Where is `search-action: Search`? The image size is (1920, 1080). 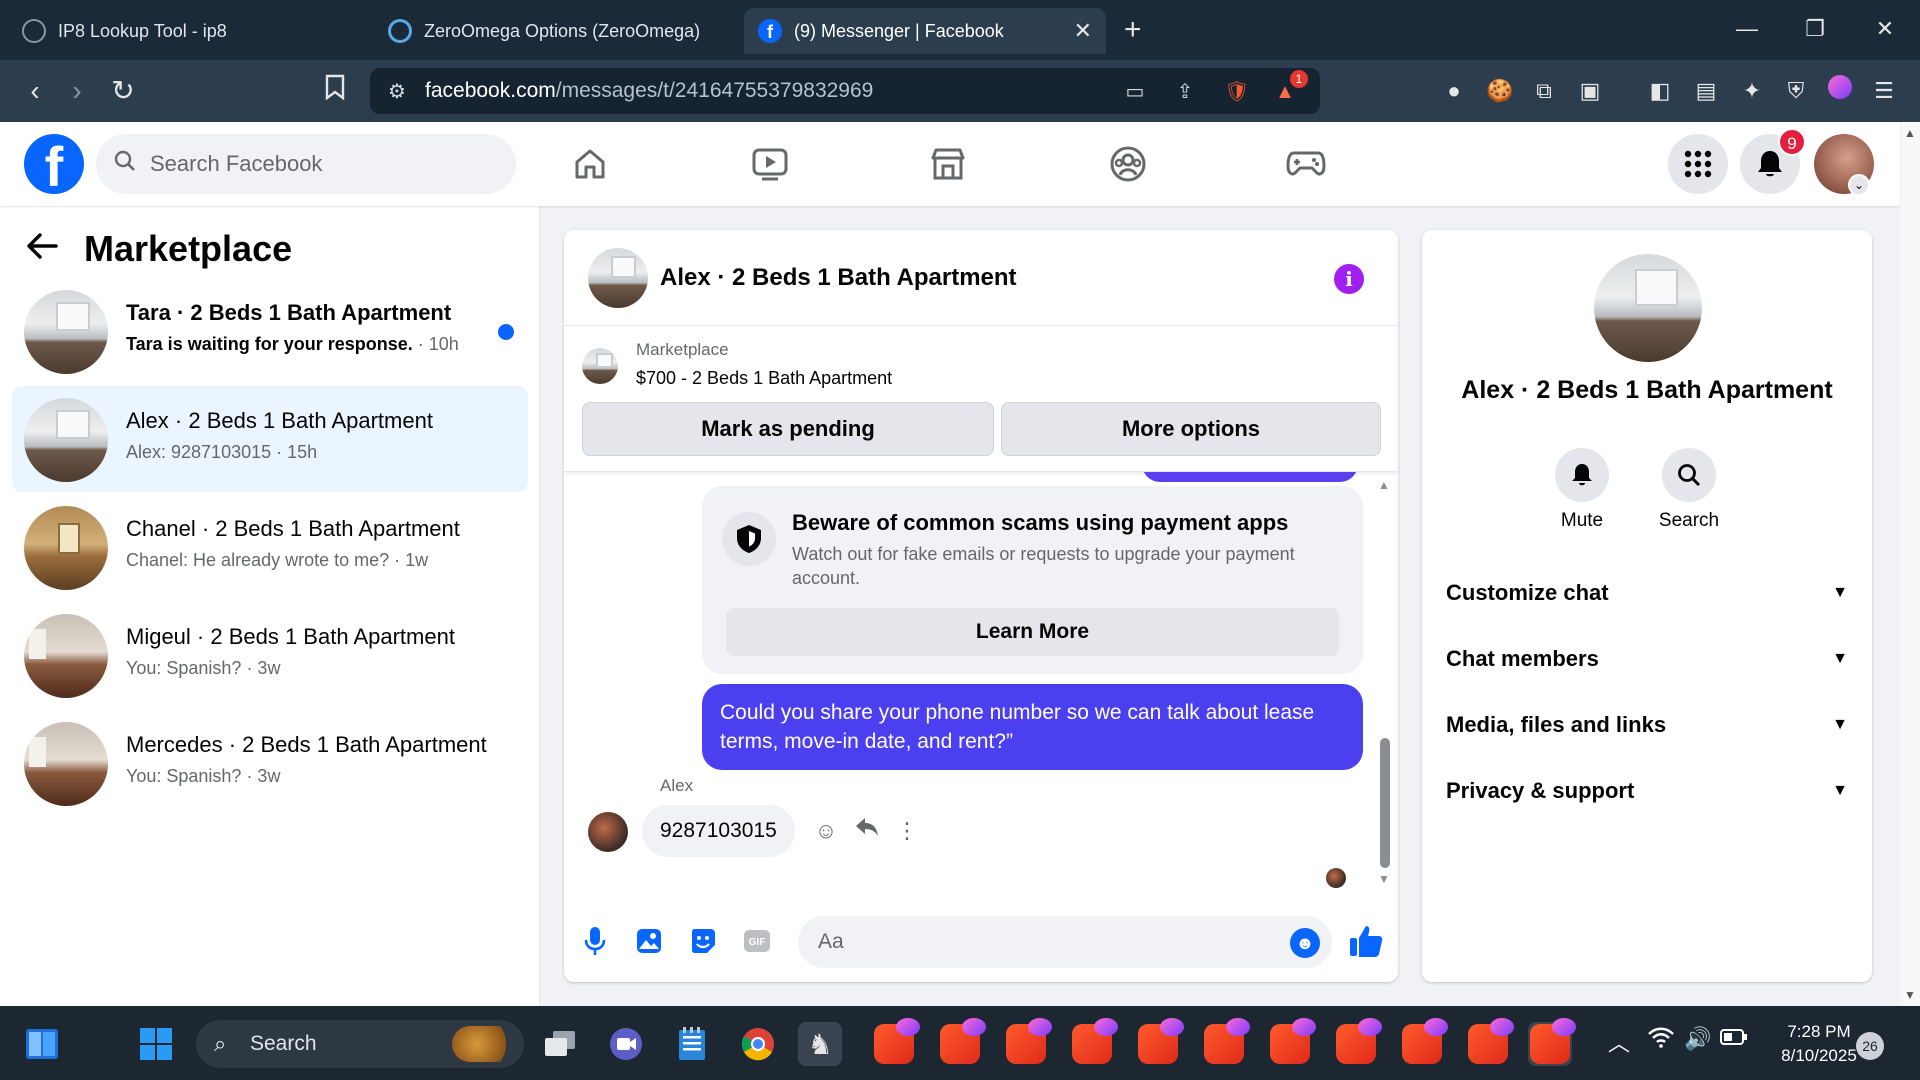
search-action: Search is located at coordinates (1689, 490).